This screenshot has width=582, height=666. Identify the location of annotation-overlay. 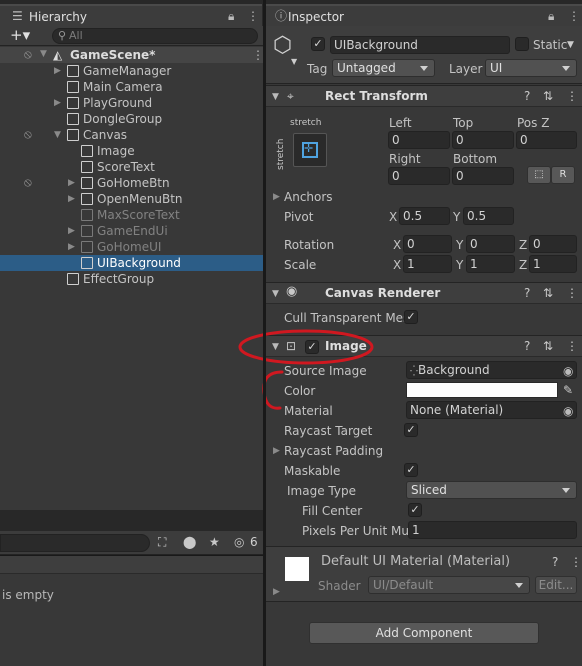
(306, 369).